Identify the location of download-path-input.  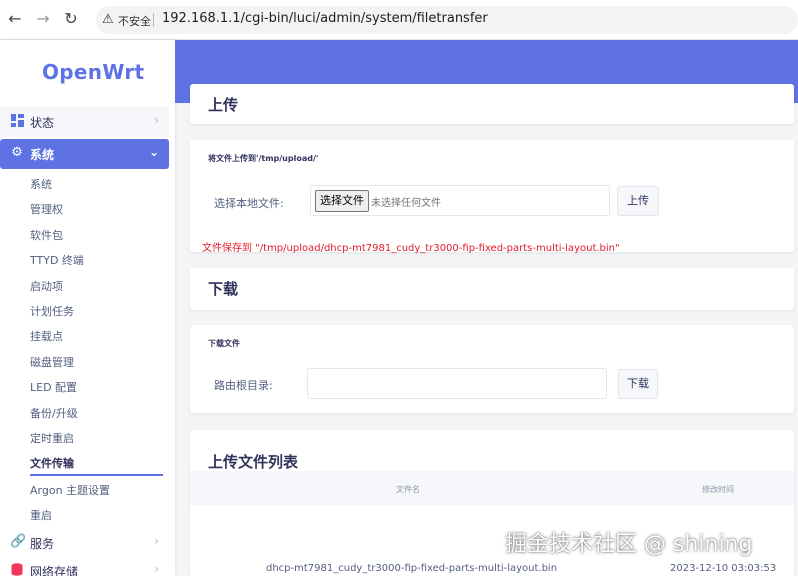
(457, 383).